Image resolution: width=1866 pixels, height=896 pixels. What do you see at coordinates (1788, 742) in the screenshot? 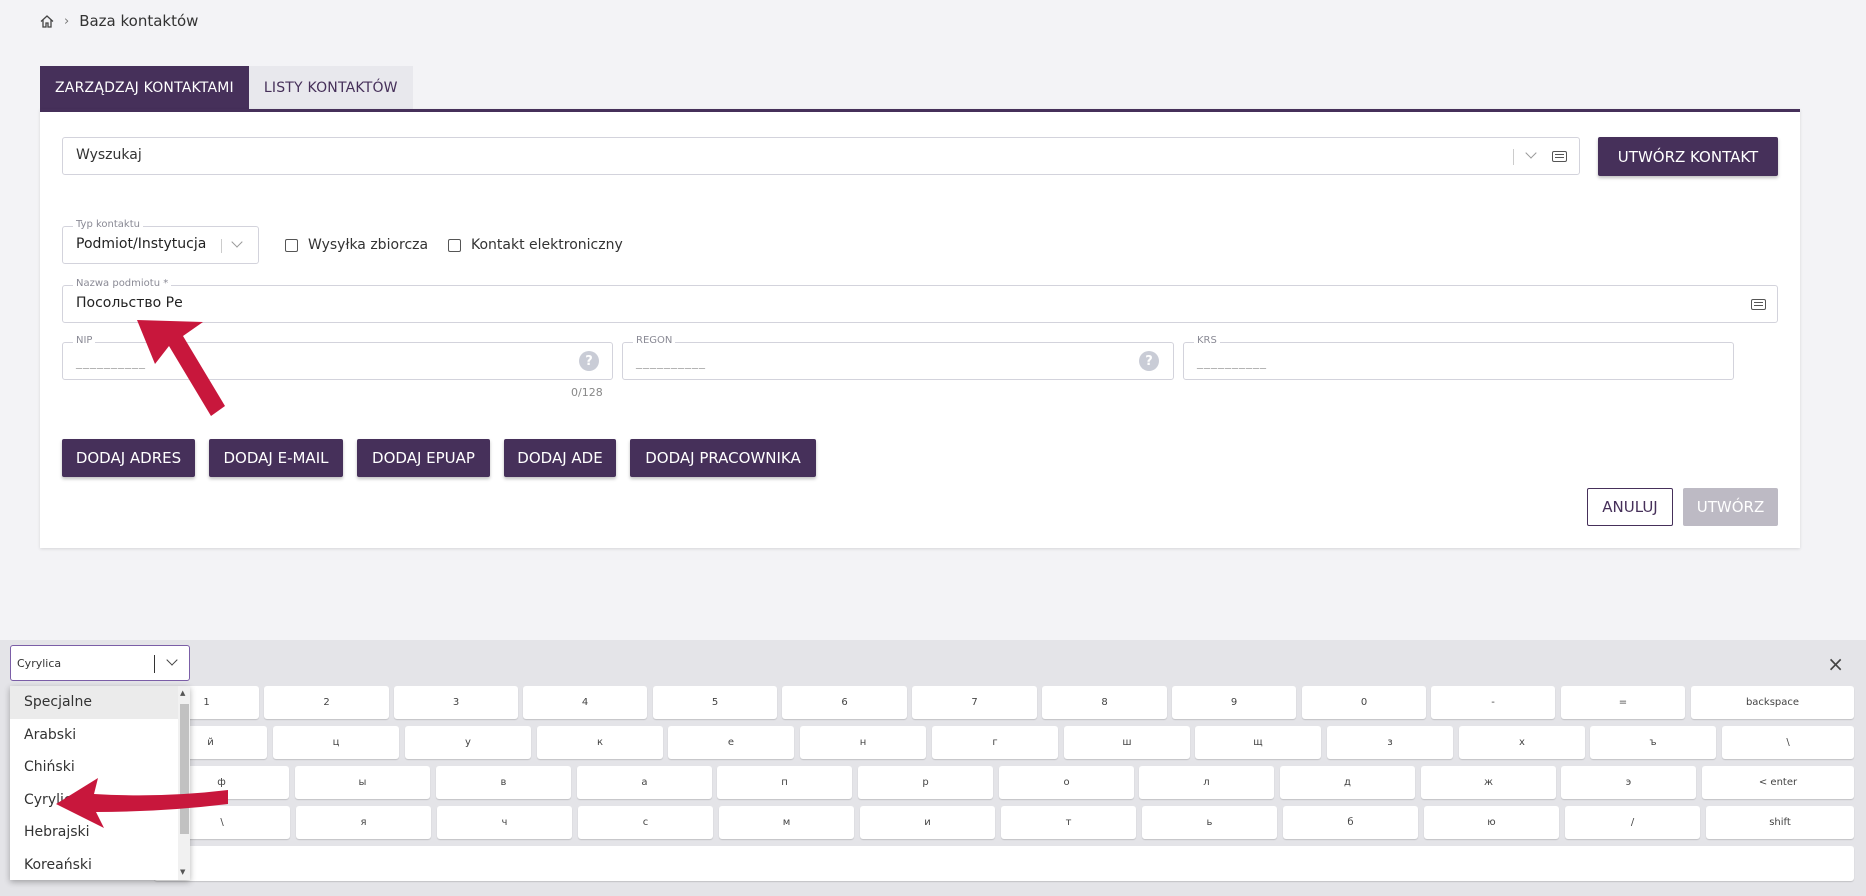
I see `key: \` at bounding box center [1788, 742].